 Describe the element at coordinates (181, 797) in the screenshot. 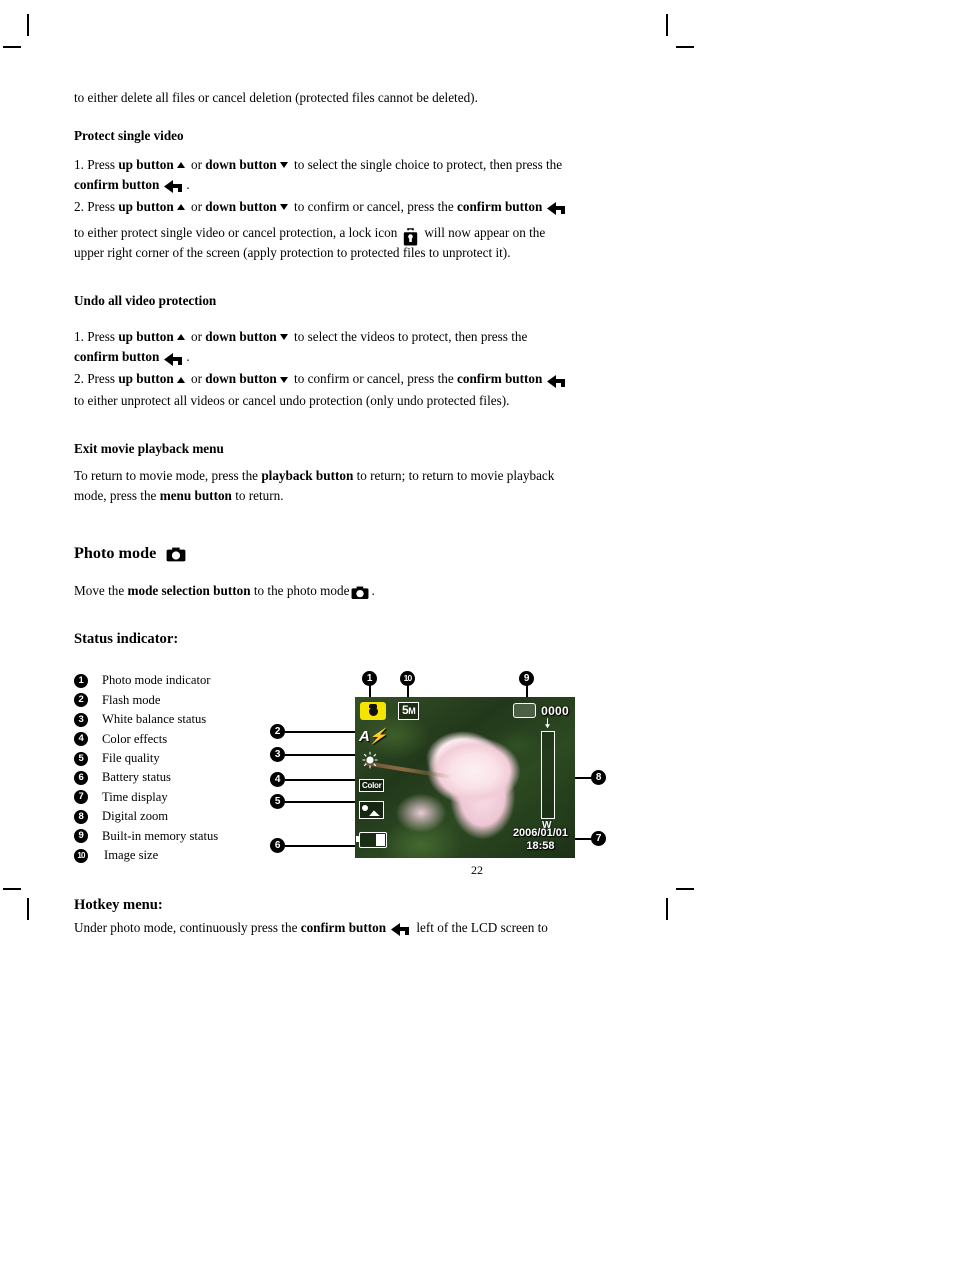

I see `legend-item: 7 Time display` at that location.